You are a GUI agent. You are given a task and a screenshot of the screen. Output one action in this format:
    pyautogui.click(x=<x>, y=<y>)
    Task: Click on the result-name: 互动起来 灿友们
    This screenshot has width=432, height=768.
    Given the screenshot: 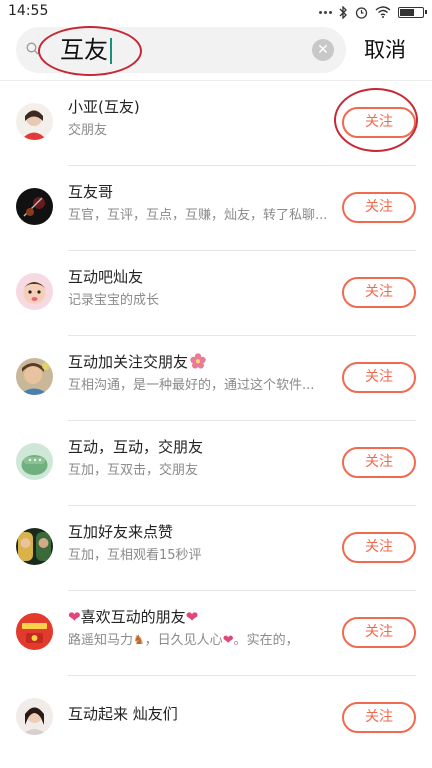 What is the action you would take?
    pyautogui.click(x=123, y=714)
    